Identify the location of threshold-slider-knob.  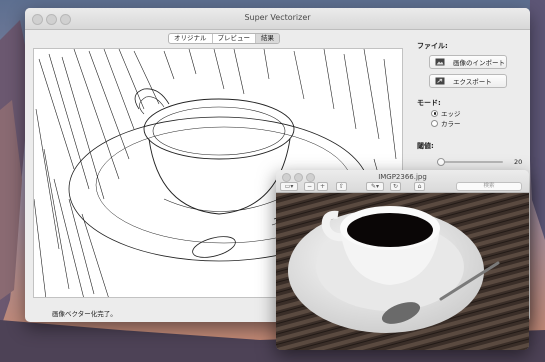
(440, 162).